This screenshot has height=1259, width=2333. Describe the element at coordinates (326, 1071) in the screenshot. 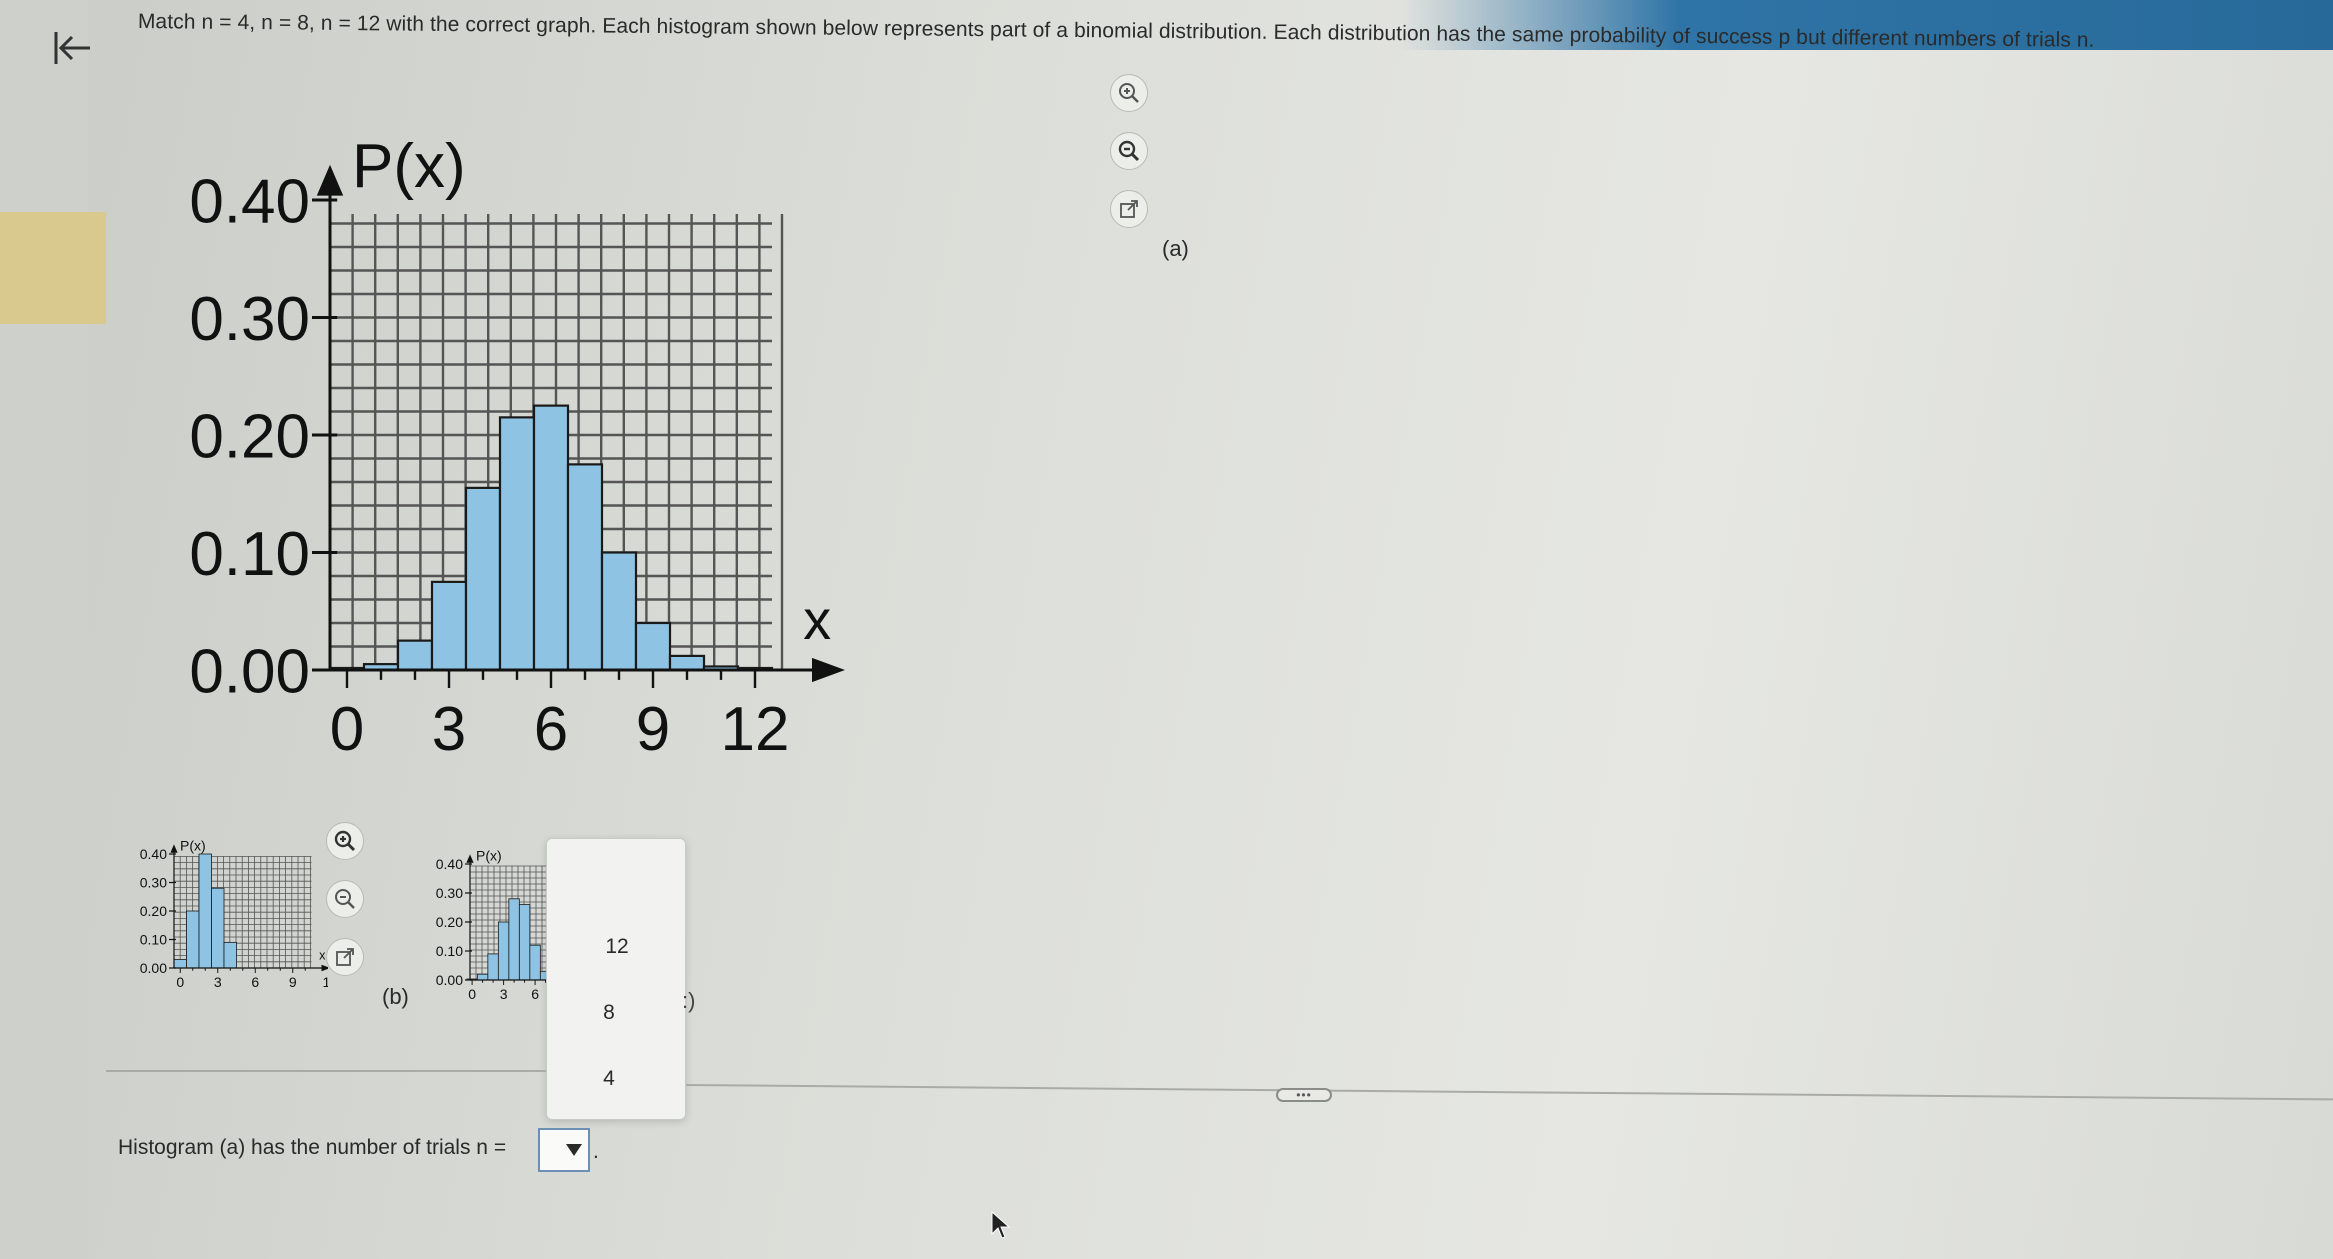

I see `section-divider-left` at that location.